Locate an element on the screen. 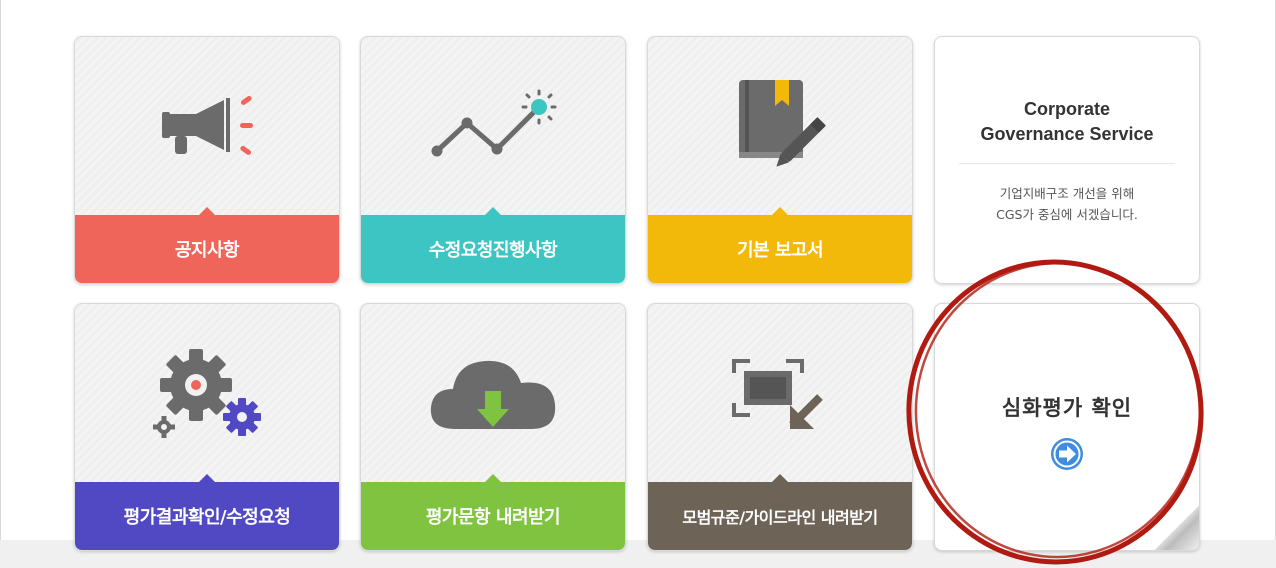 The width and height of the screenshot is (1276, 568). tile-notice-label: 공지사항 is located at coordinates (207, 250).